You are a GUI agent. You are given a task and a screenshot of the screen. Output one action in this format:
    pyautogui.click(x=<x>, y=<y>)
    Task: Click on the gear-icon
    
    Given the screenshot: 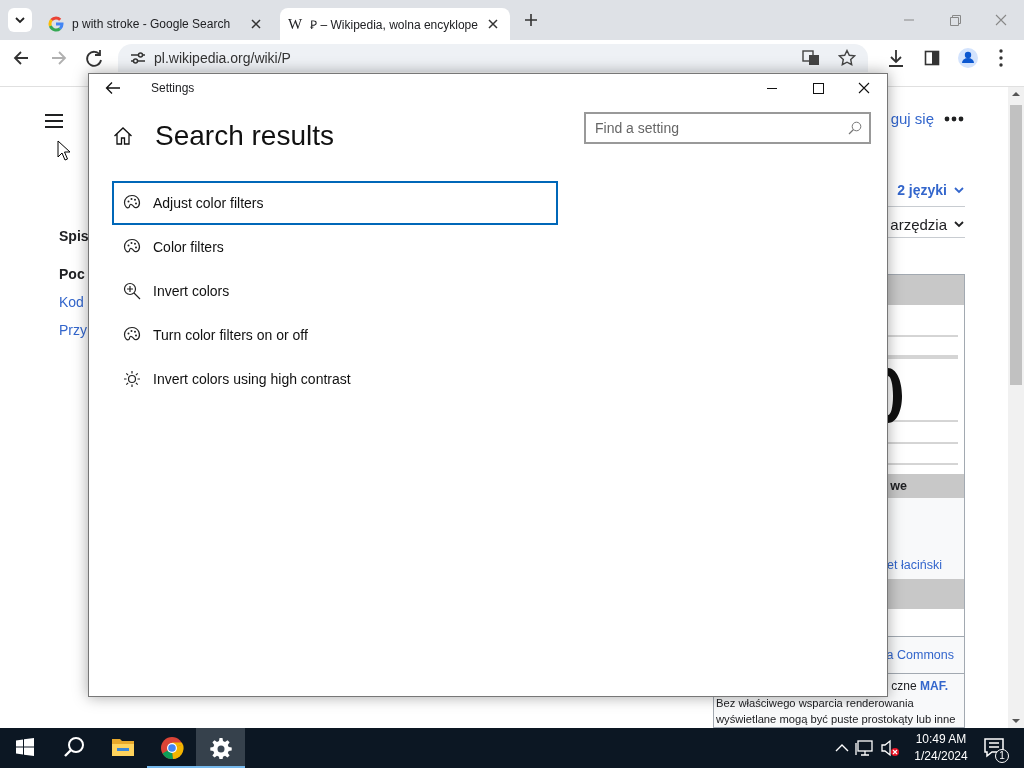 What is the action you would take?
    pyautogui.click(x=220, y=748)
    